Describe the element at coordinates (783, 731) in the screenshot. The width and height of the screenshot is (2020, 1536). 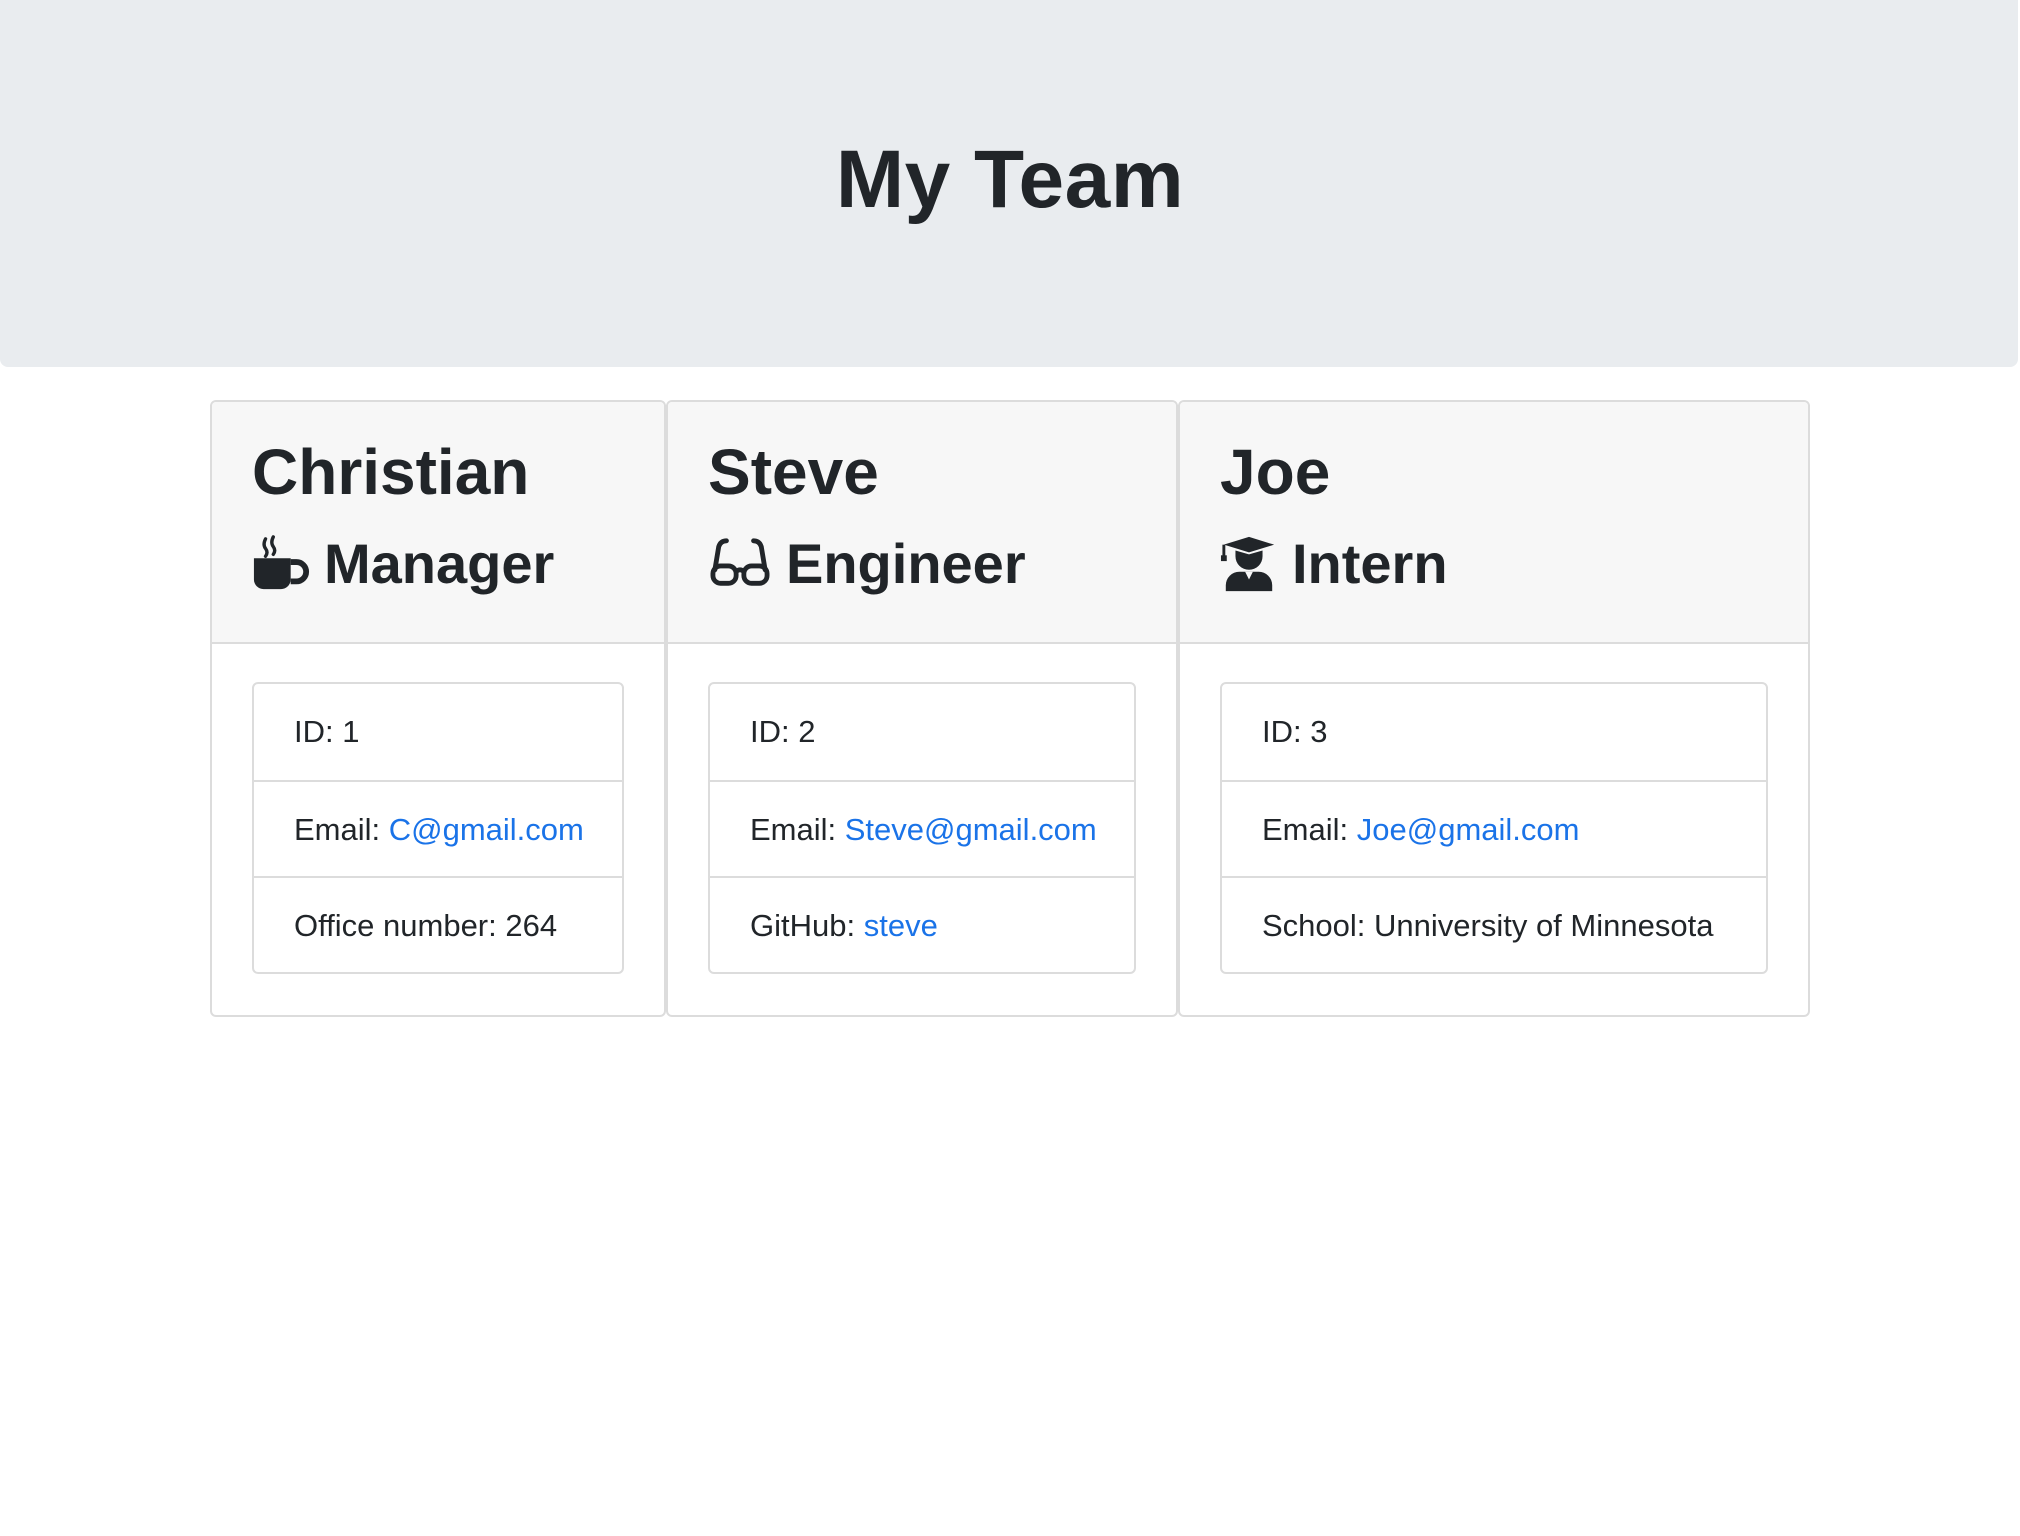
I see `employee-id: ID: 2` at that location.